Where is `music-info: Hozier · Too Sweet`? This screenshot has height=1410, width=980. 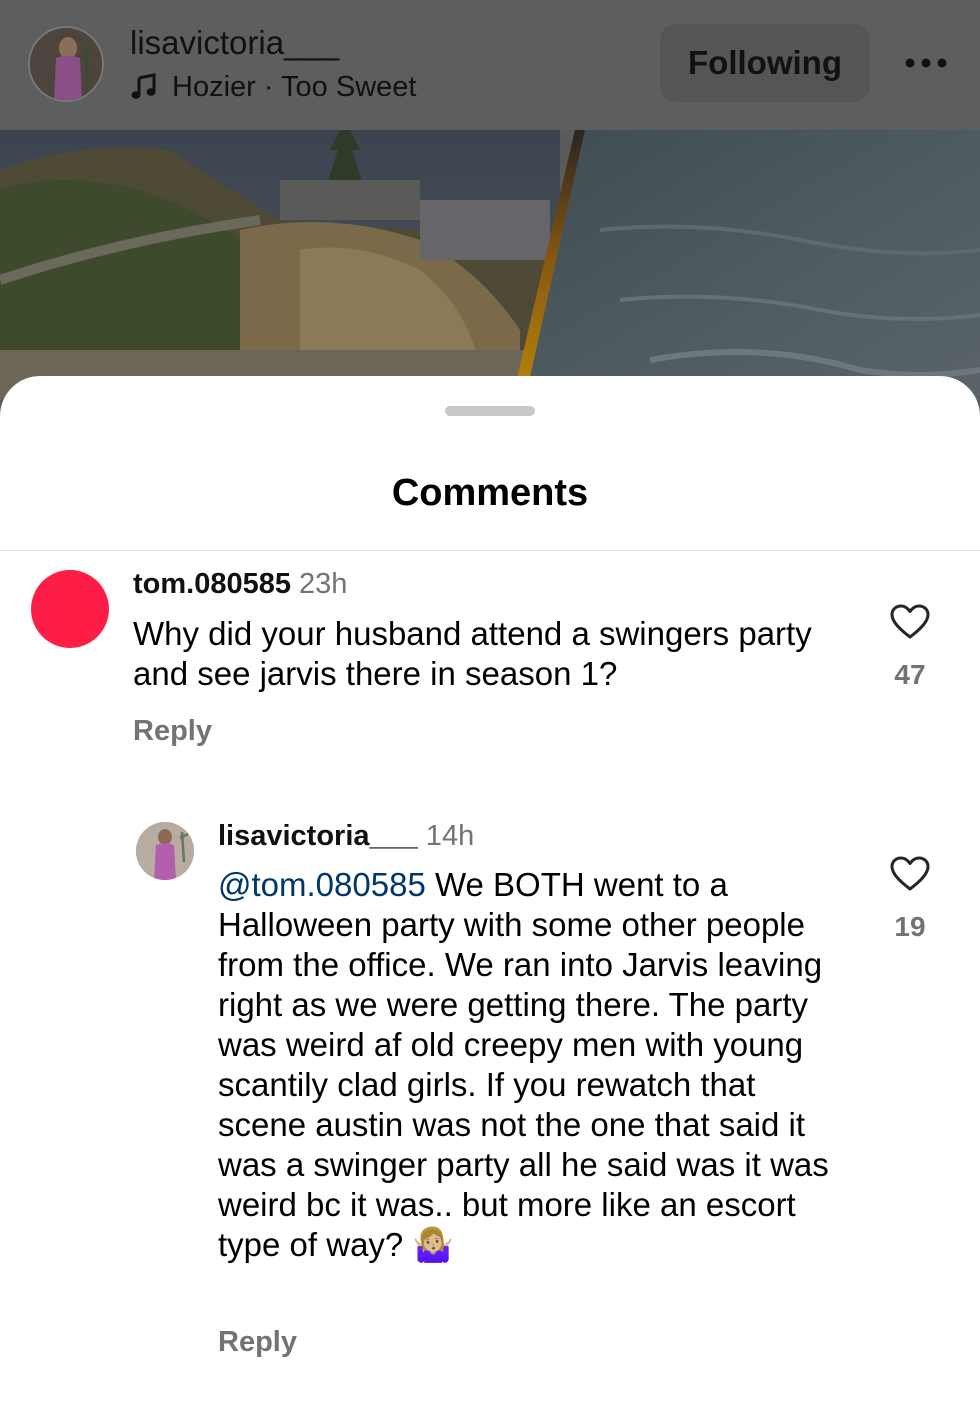
music-info: Hozier · Too Sweet is located at coordinates (273, 87).